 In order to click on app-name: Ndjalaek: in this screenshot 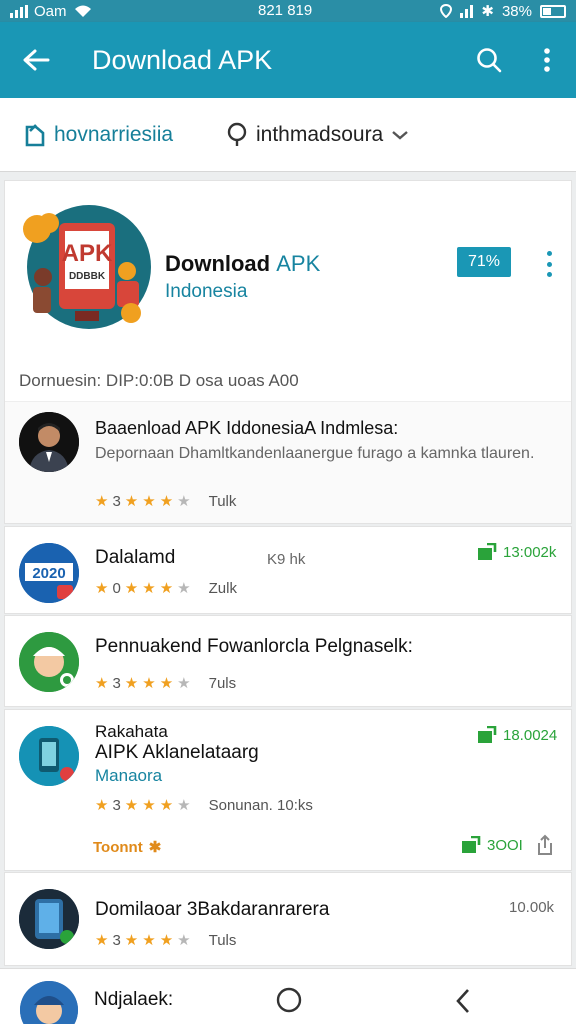, I will do `click(134, 999)`.